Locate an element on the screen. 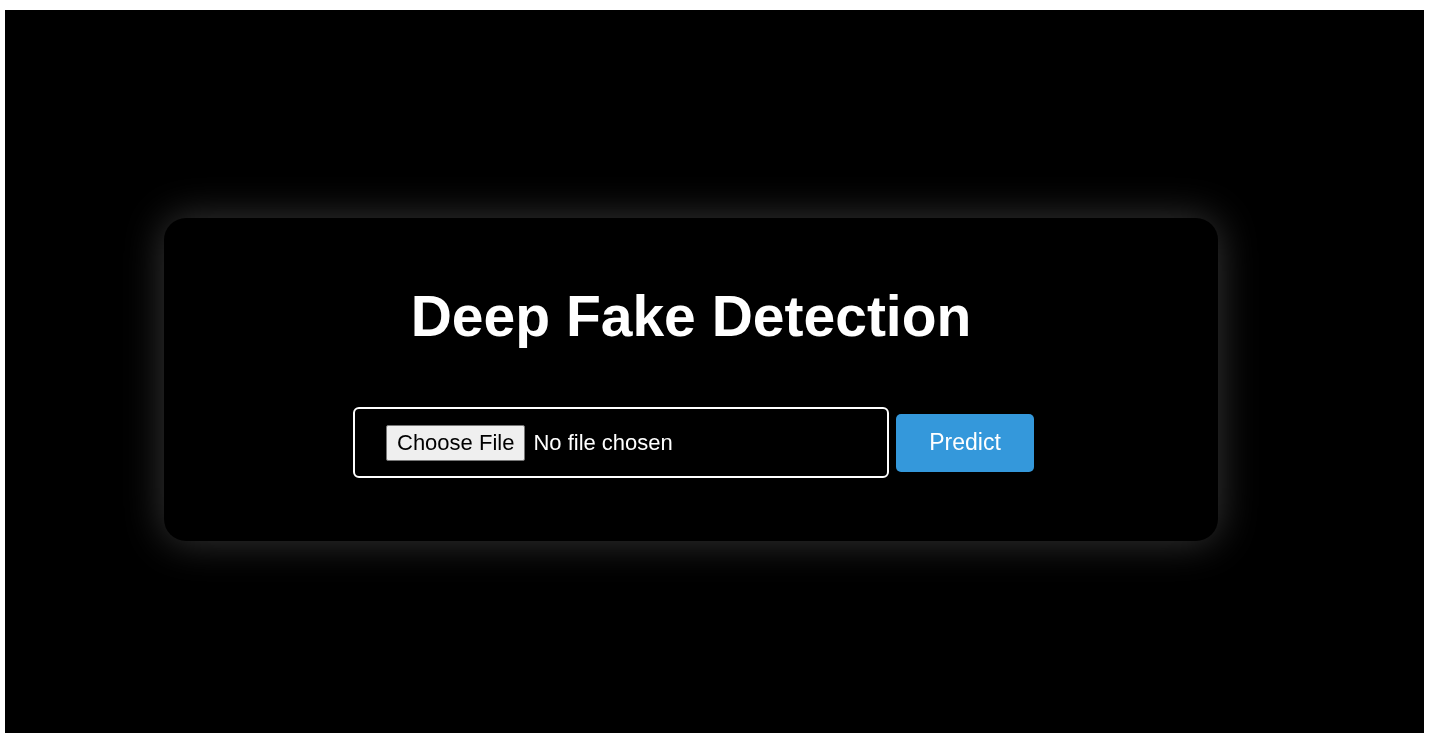 This screenshot has width=1431, height=733. file-status: No file chosen is located at coordinates (603, 442).